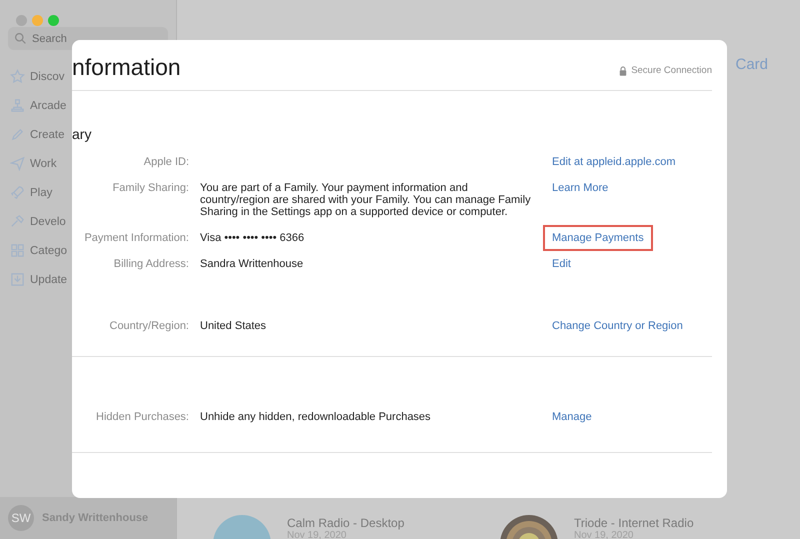 Image resolution: width=800 pixels, height=539 pixels. Describe the element at coordinates (150, 264) in the screenshot. I see `field-label: Billing Address:` at that location.